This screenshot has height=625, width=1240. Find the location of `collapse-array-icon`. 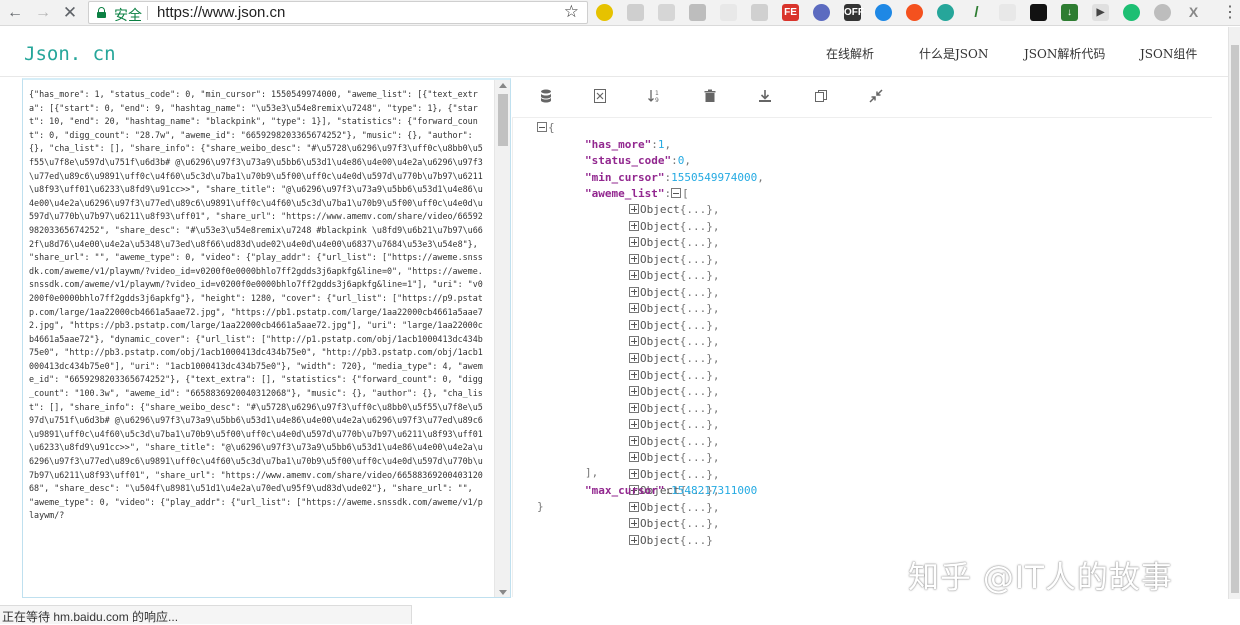

collapse-array-icon is located at coordinates (676, 193).